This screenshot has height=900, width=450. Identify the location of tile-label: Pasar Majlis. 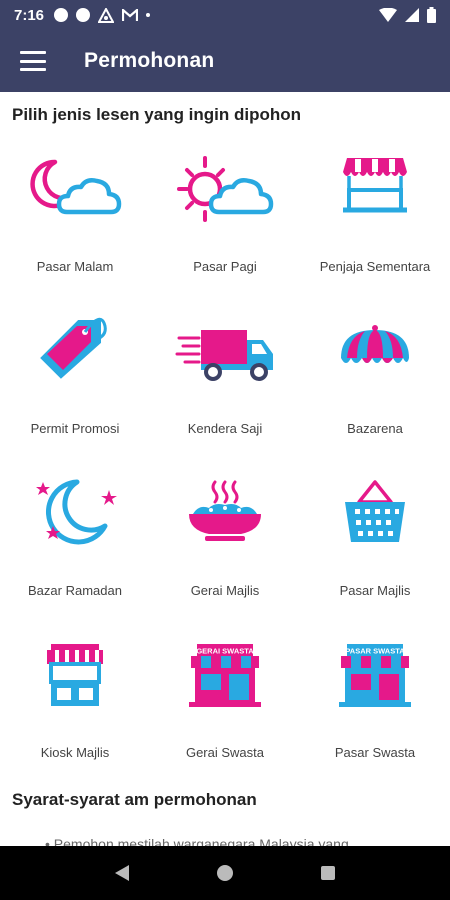
(375, 590).